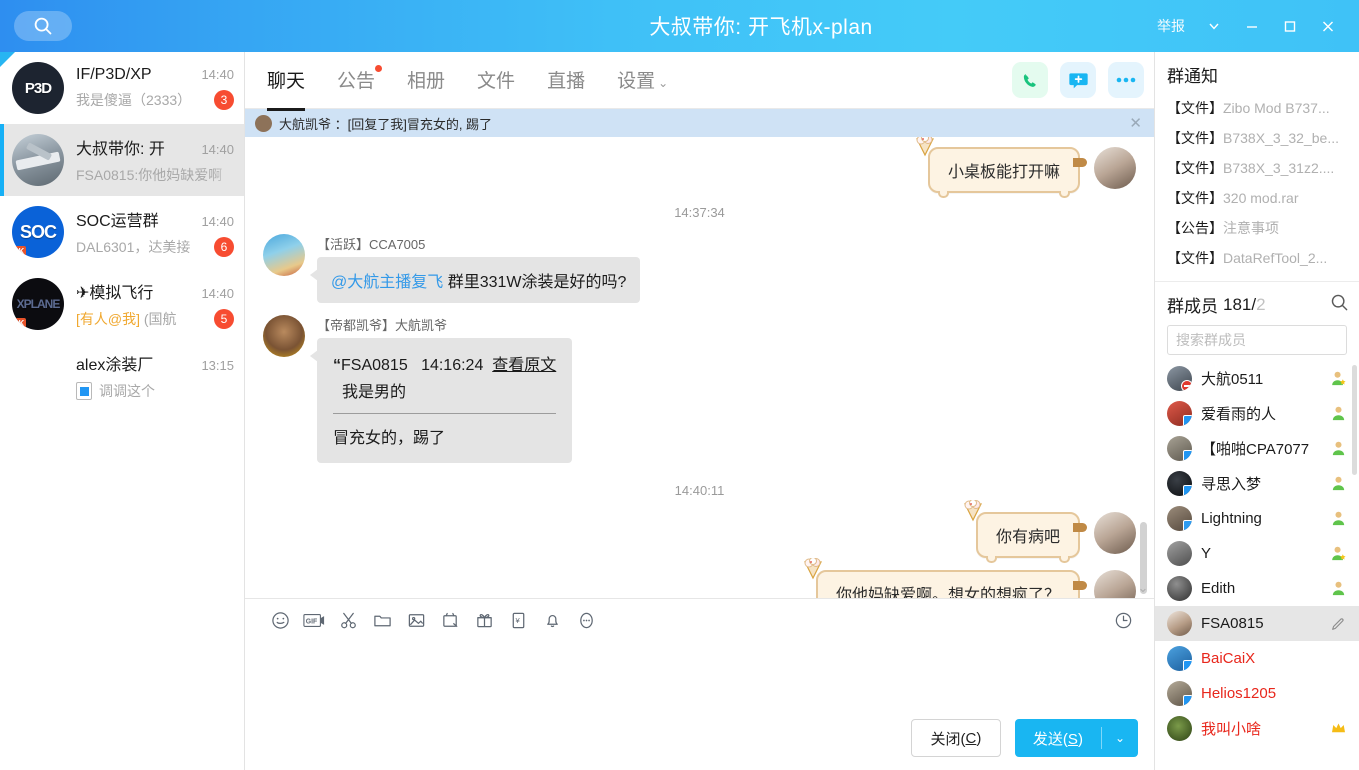 The image size is (1359, 770). What do you see at coordinates (38, 88) in the screenshot?
I see `avatar: P3D` at bounding box center [38, 88].